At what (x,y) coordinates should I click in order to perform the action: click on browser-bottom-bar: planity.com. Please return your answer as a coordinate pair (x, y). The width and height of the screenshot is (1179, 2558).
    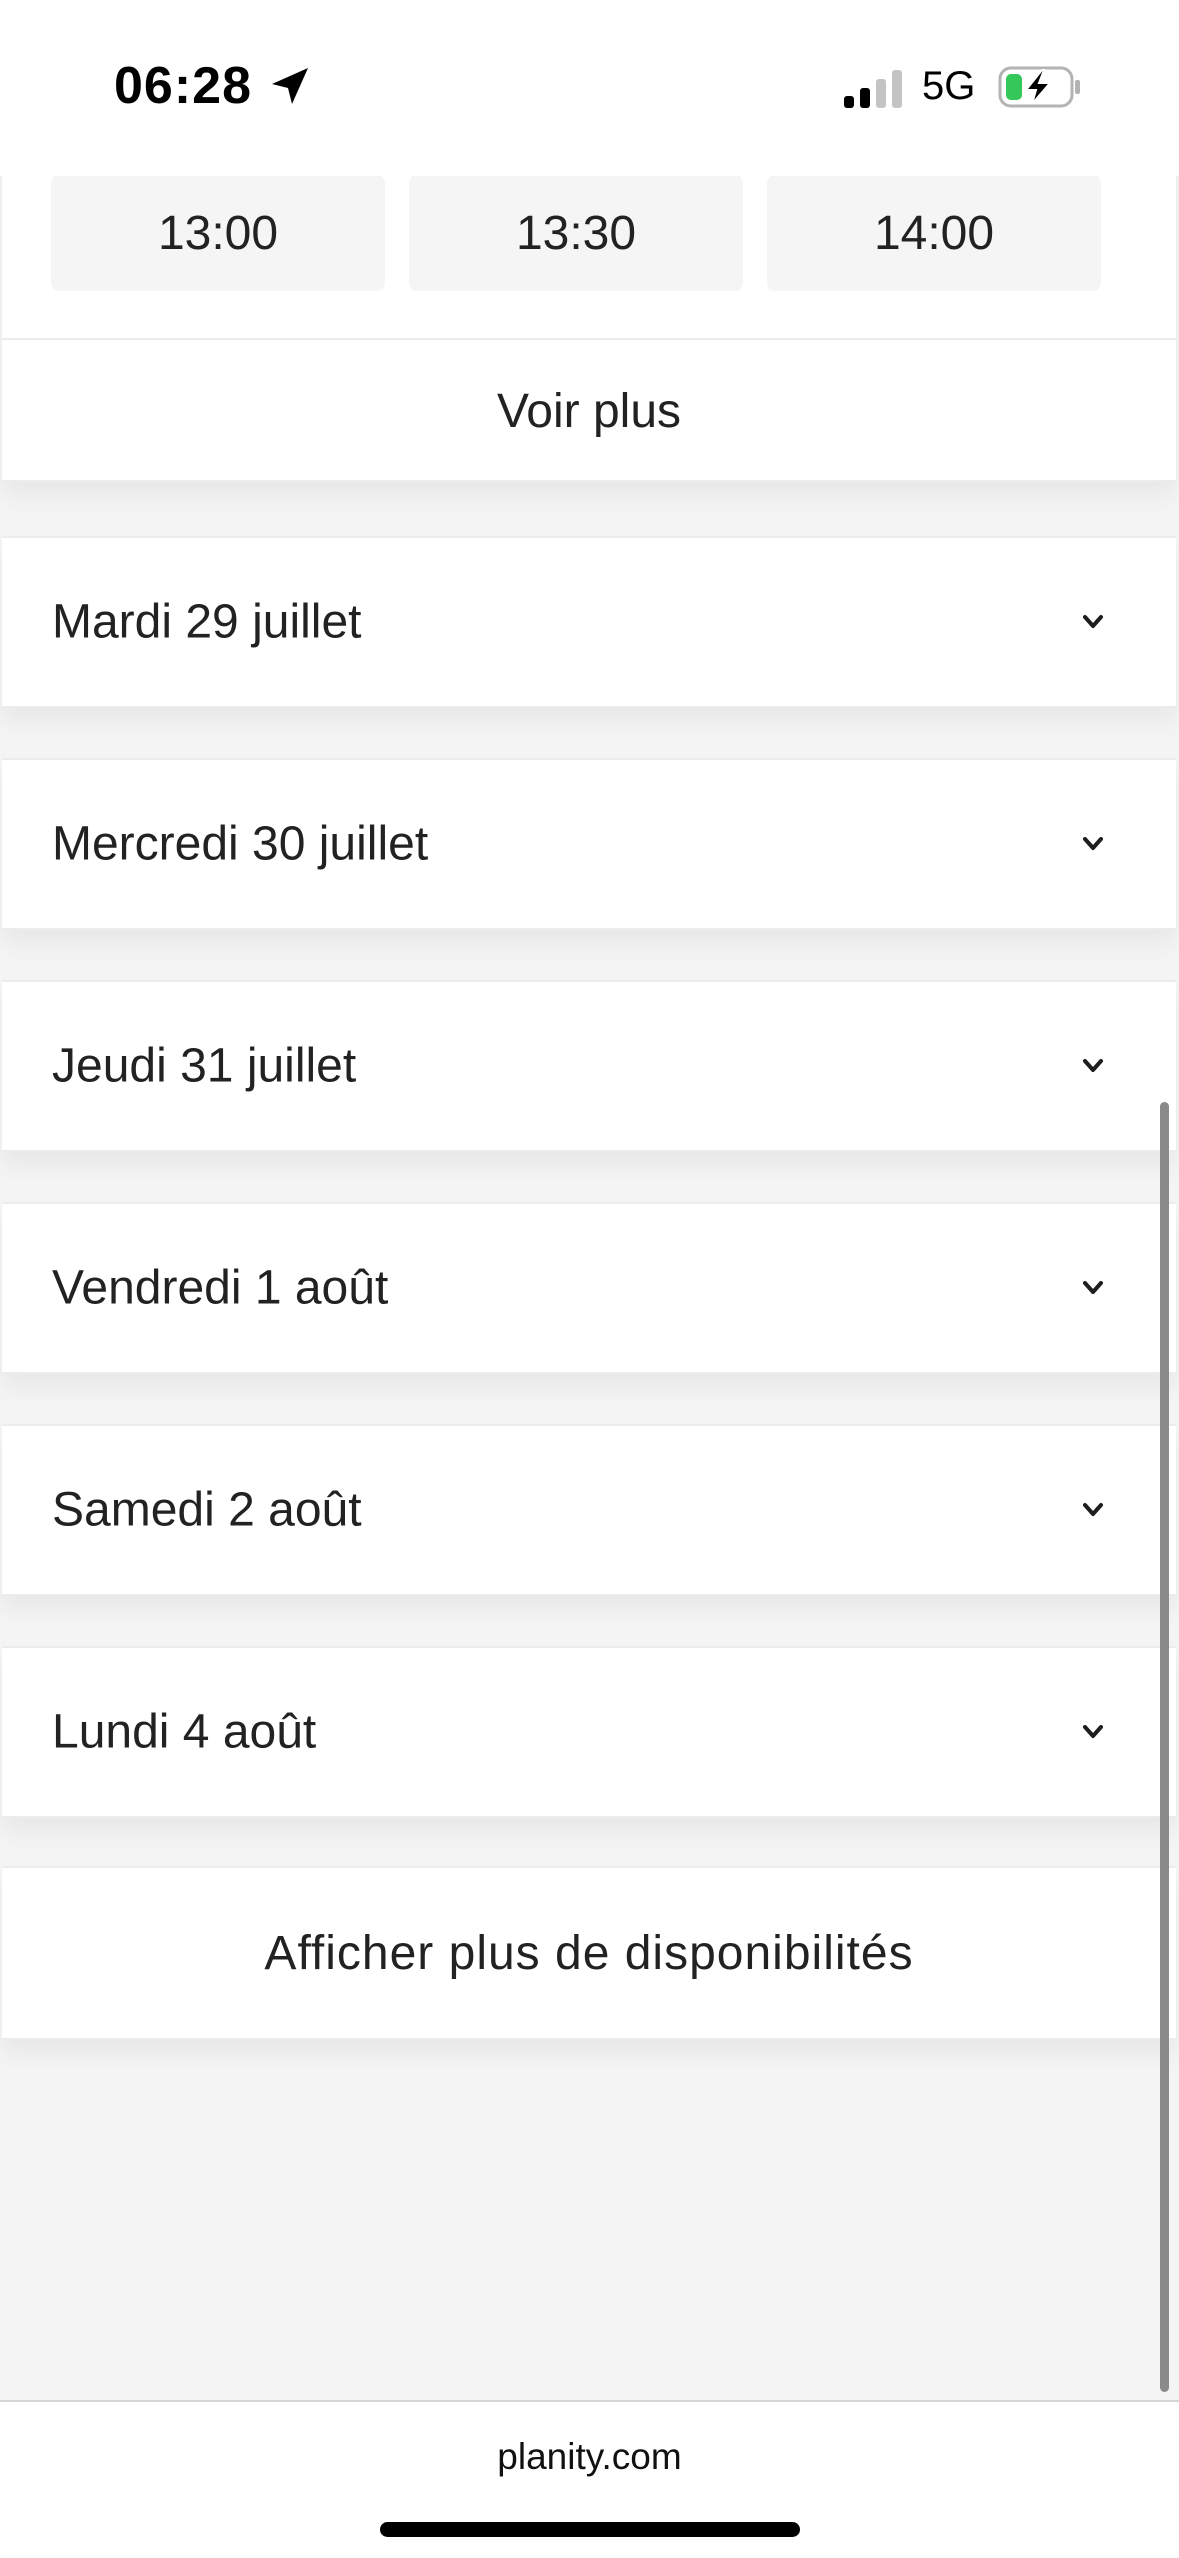
    Looking at the image, I should click on (589, 2479).